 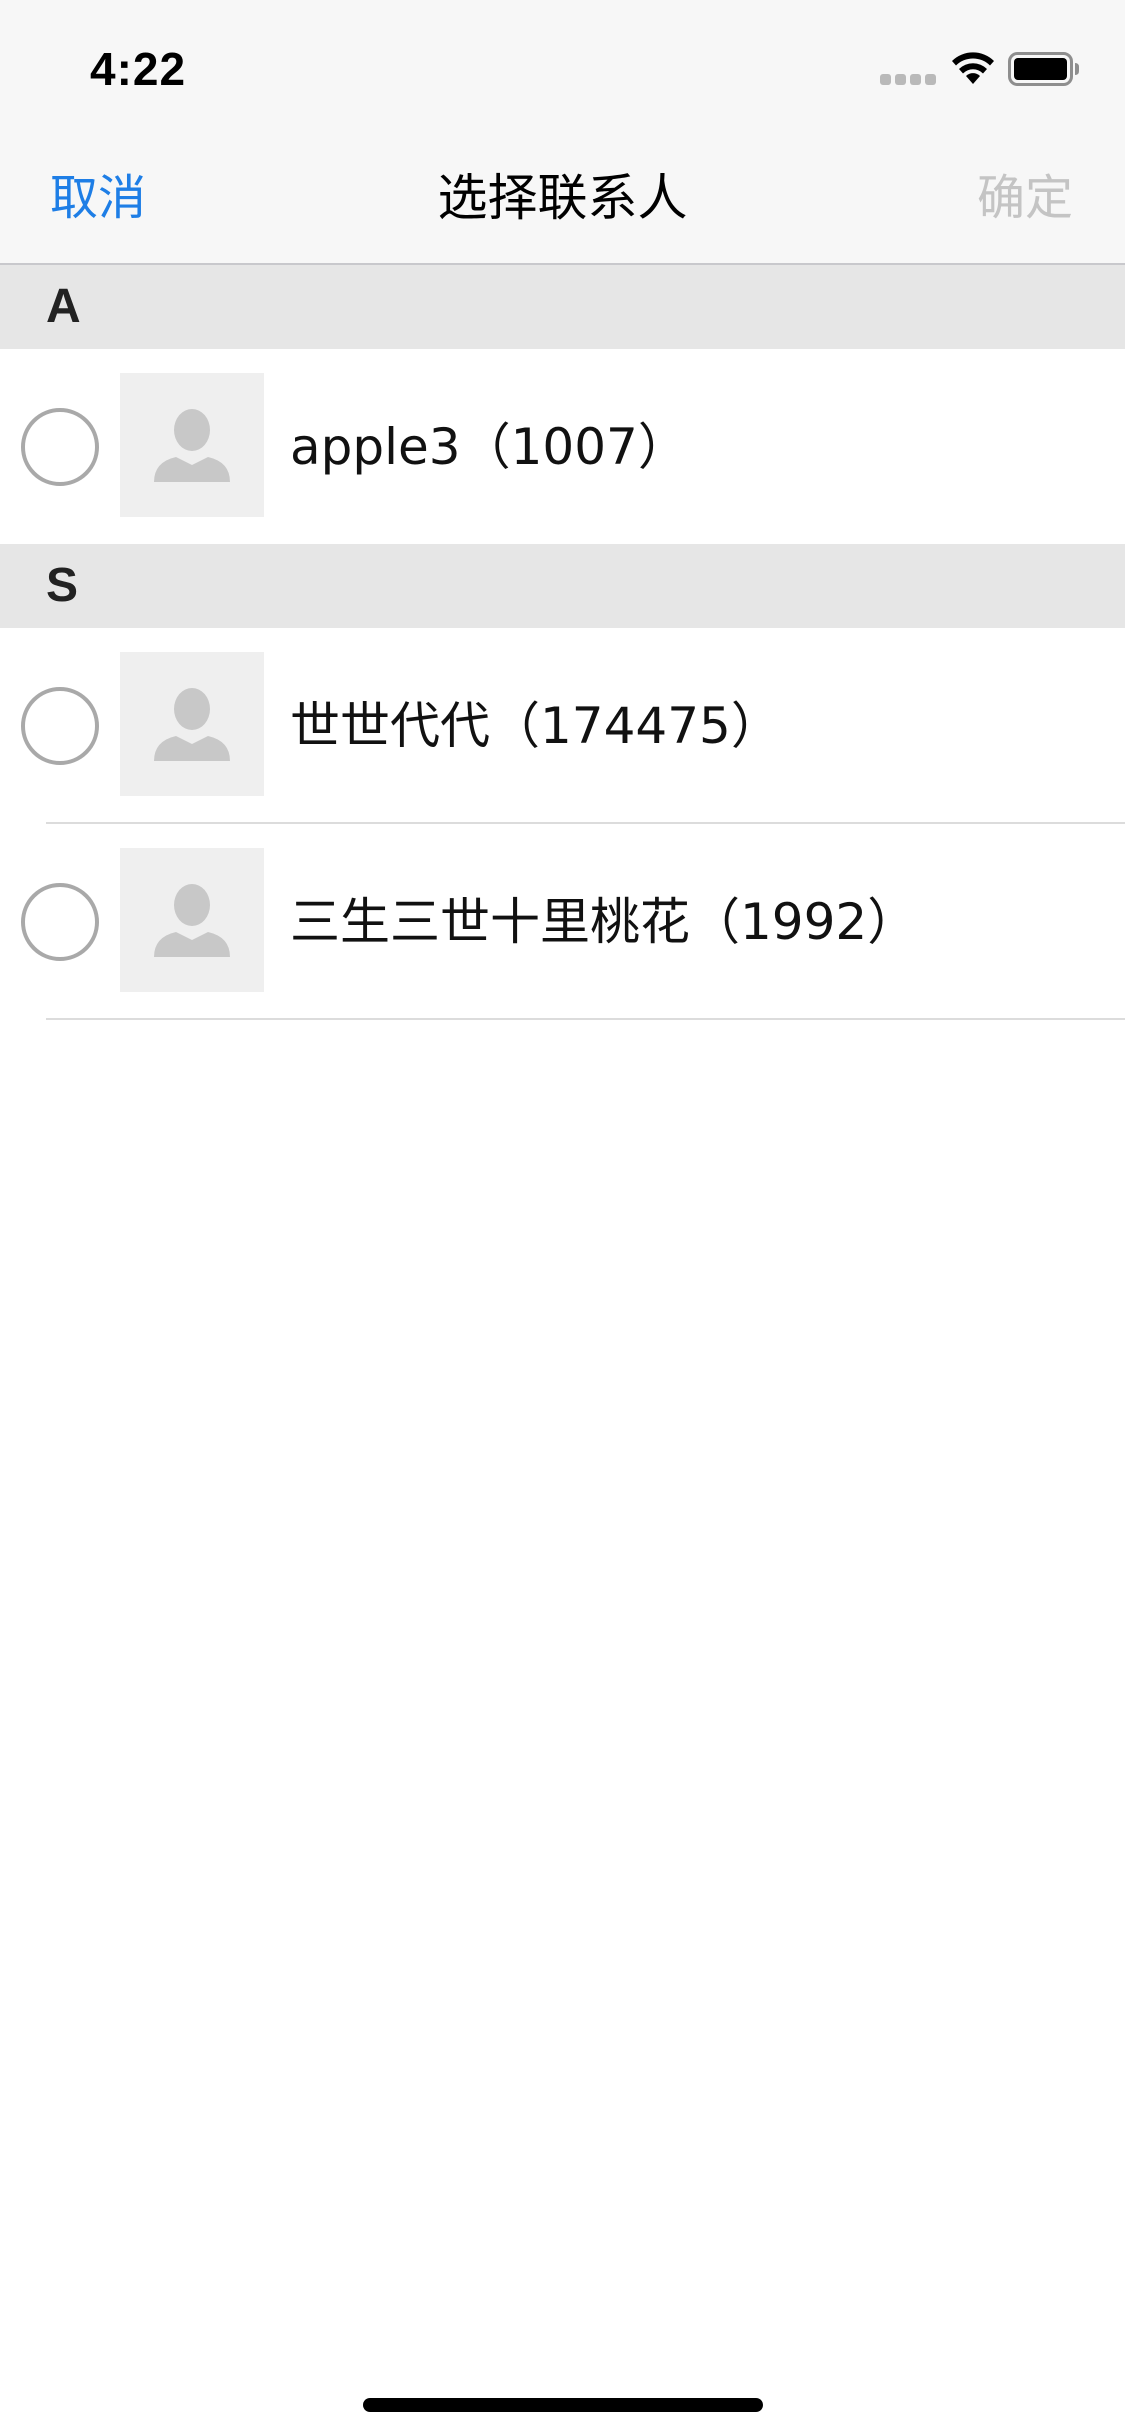 I want to click on cancel-button: 取消, so click(x=98, y=198).